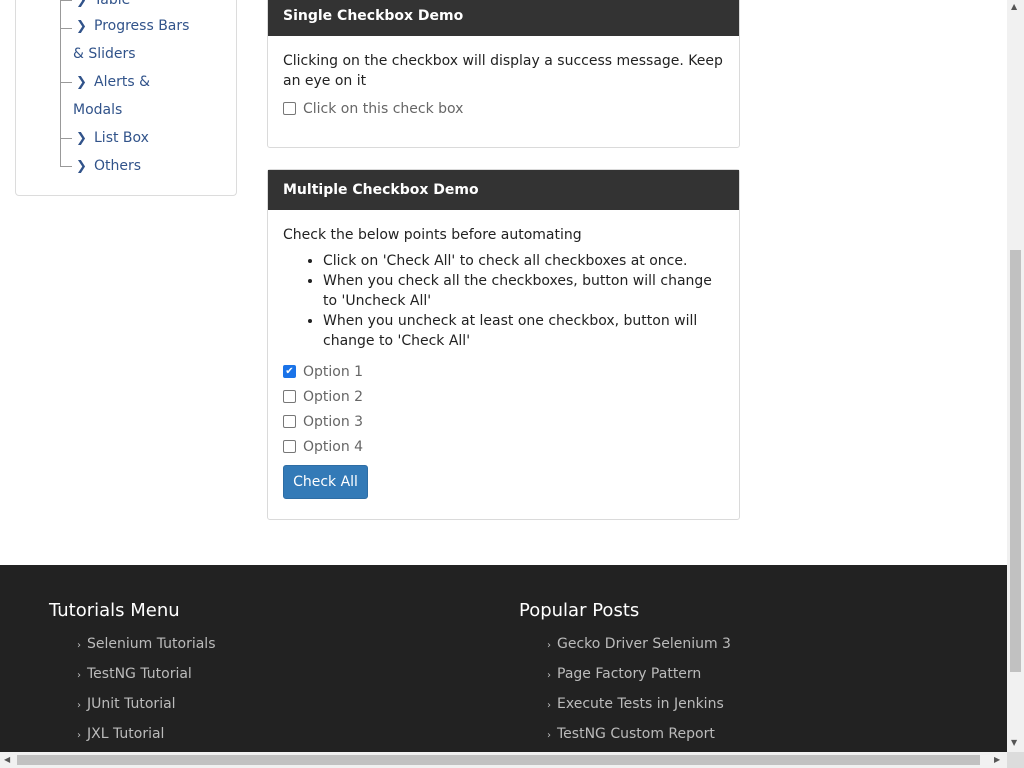  I want to click on scroll-down-icon: ▼, so click(1014, 742).